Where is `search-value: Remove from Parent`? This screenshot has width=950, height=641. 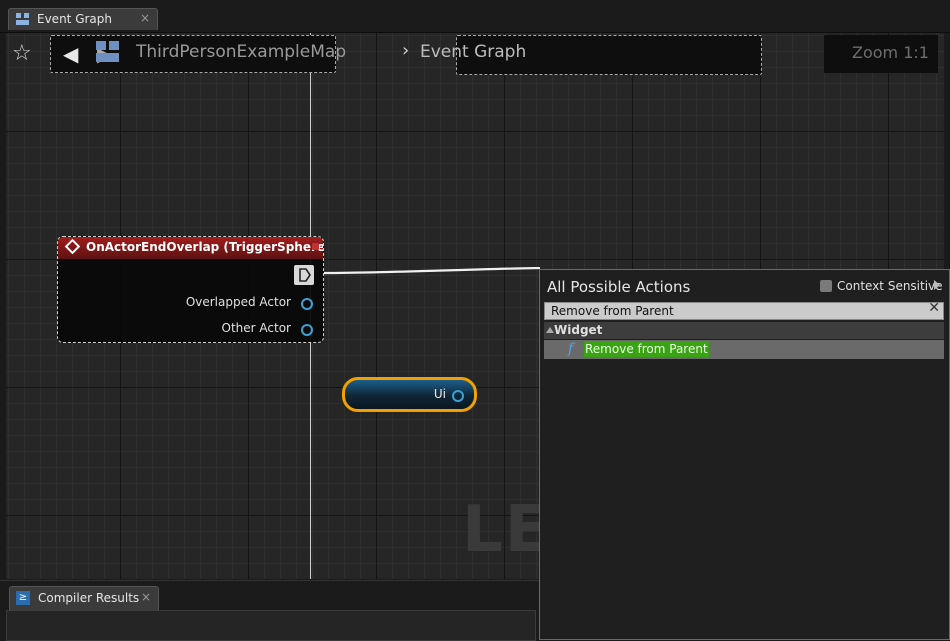
search-value: Remove from Parent is located at coordinates (612, 311).